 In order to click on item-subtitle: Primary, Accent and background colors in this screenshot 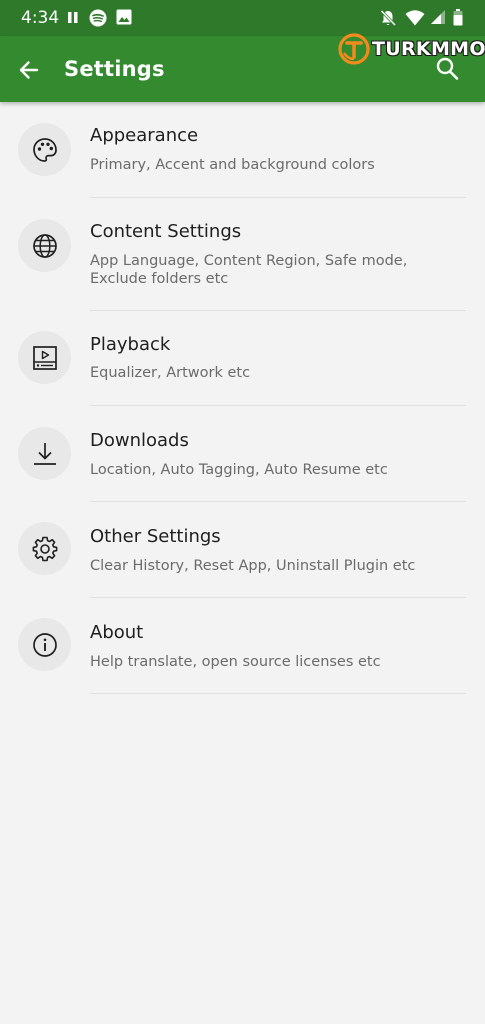, I will do `click(232, 165)`.